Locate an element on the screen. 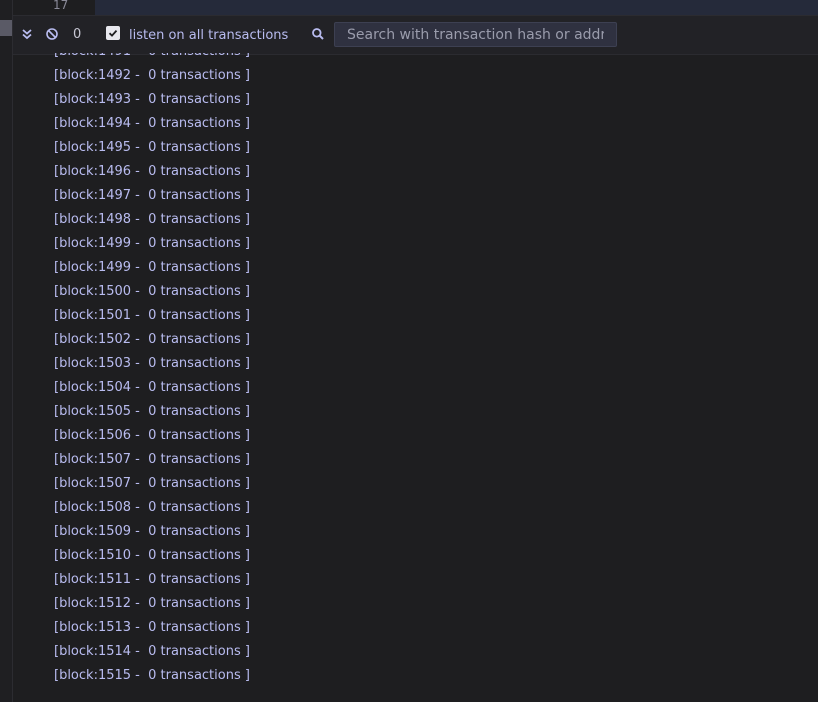  editor-strip: 17 is located at coordinates (415, 7).